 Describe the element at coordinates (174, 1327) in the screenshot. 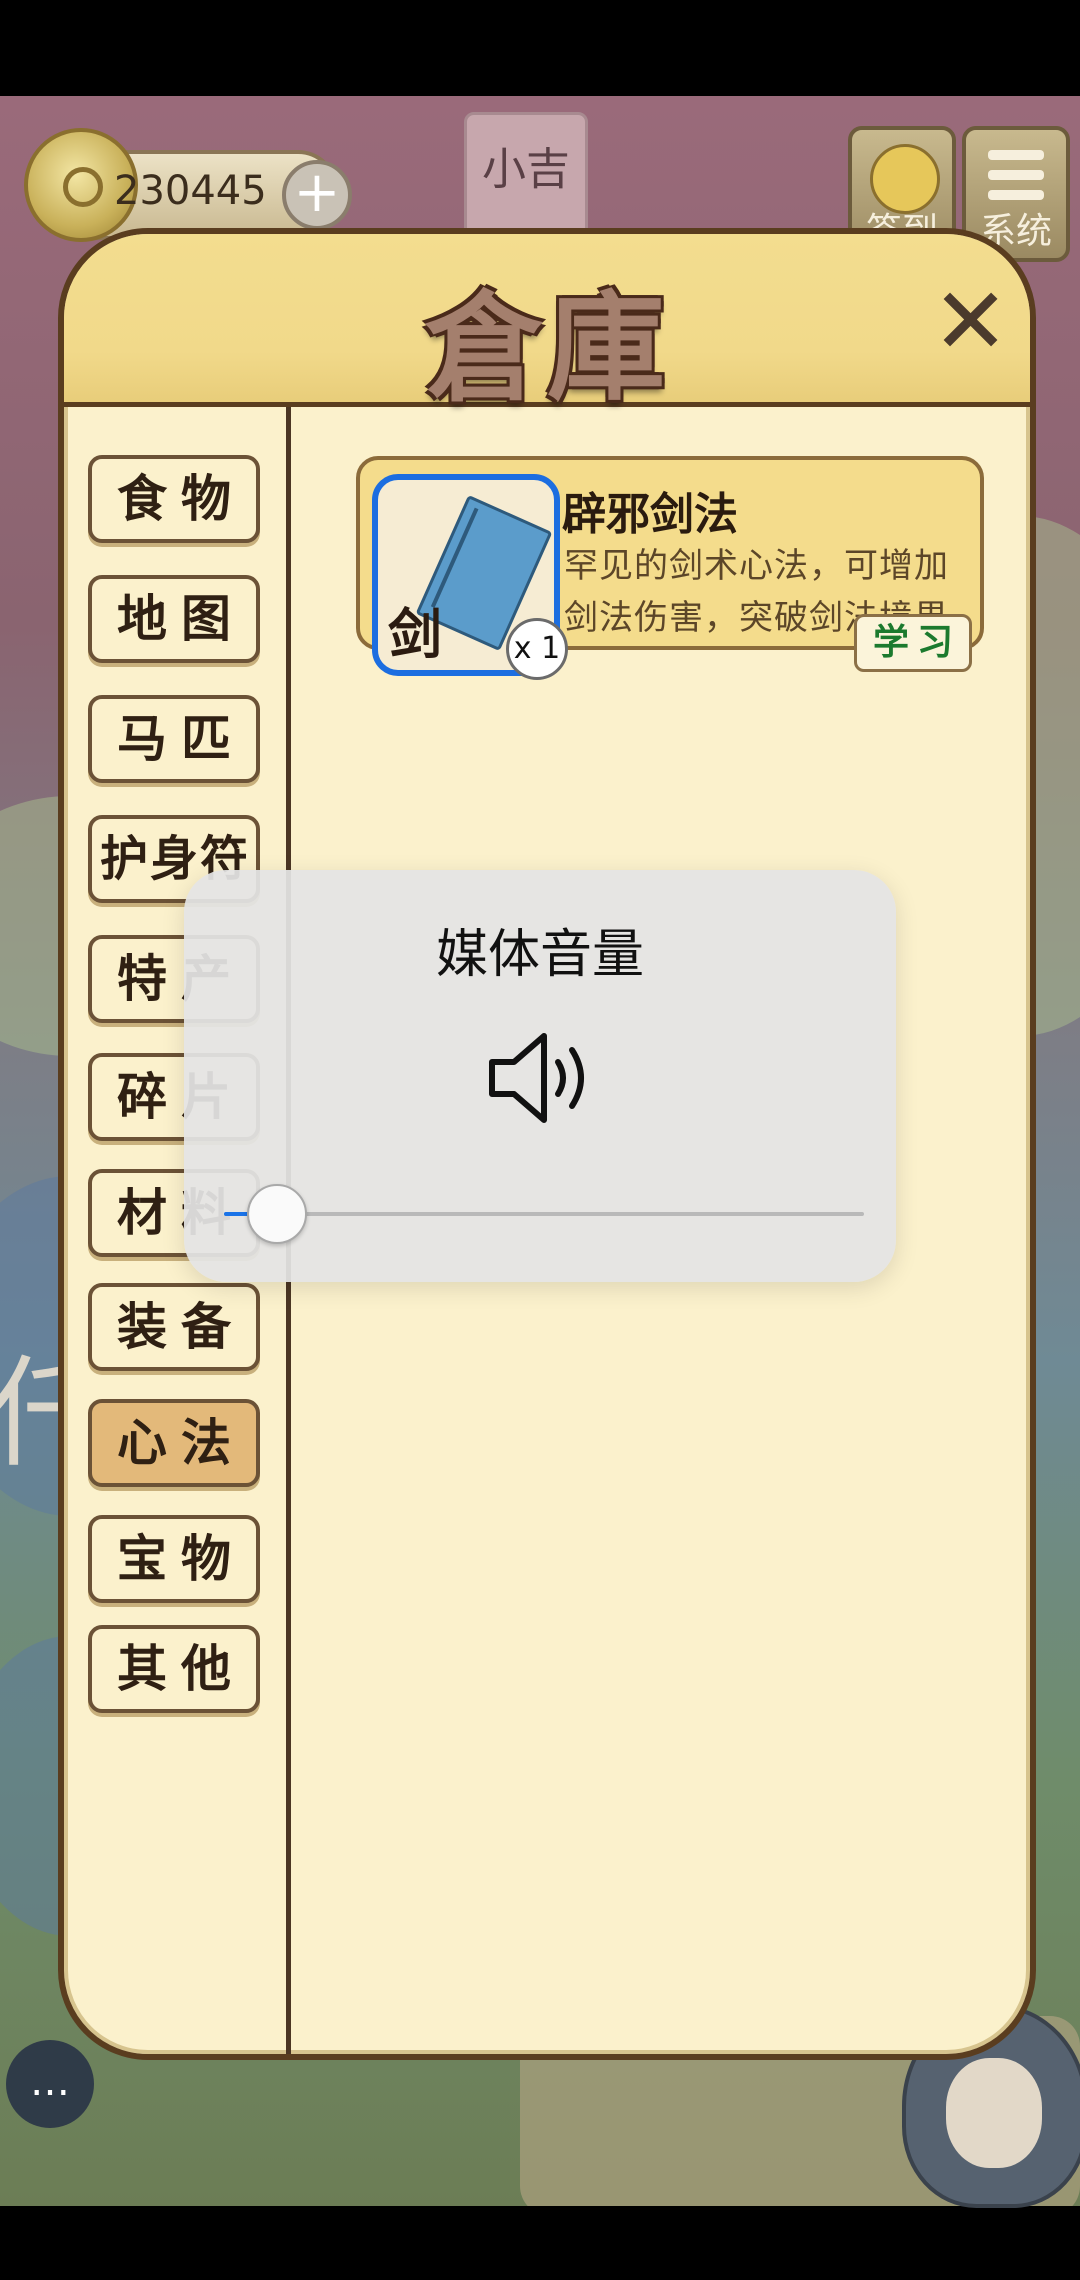

I see `category-equipment: 装备` at that location.